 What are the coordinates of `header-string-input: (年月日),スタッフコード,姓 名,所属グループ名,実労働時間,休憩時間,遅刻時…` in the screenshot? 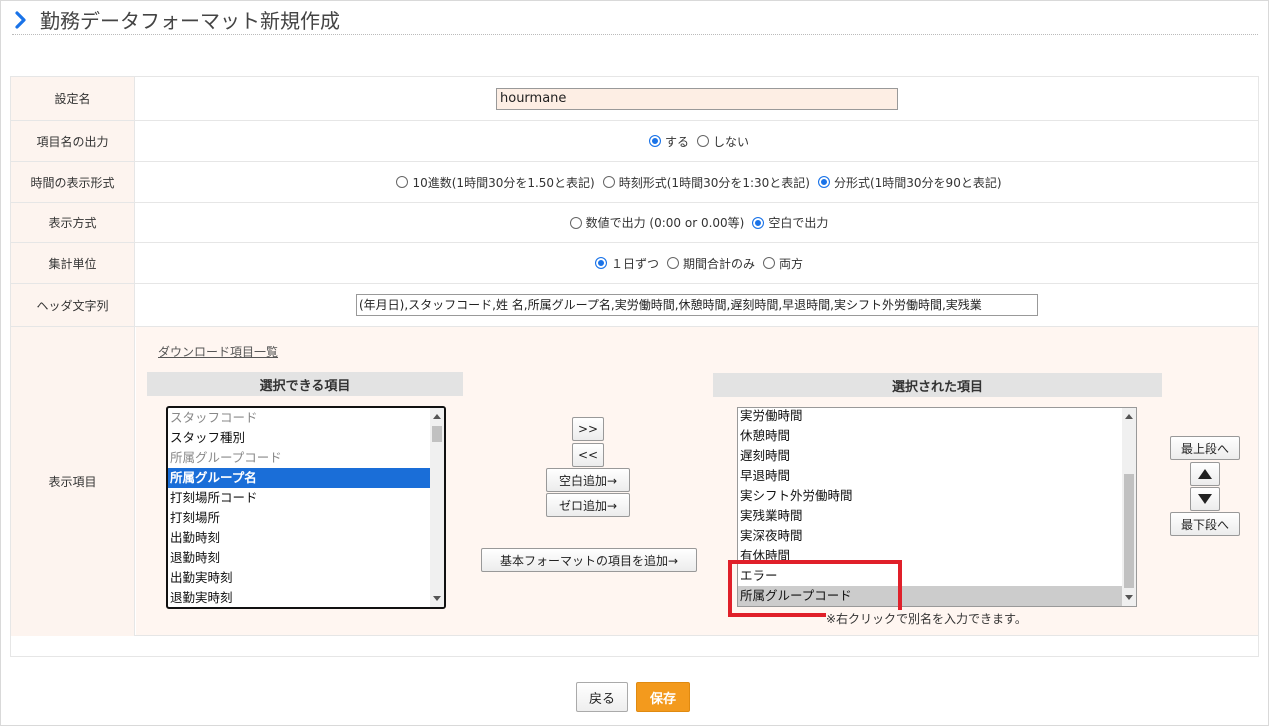 It's located at (697, 305).